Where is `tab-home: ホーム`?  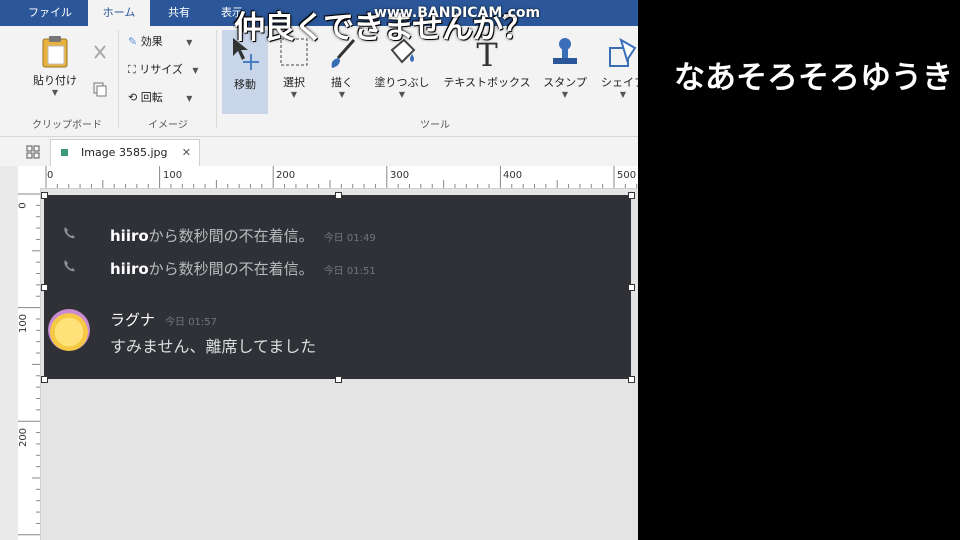 tab-home: ホーム is located at coordinates (119, 13).